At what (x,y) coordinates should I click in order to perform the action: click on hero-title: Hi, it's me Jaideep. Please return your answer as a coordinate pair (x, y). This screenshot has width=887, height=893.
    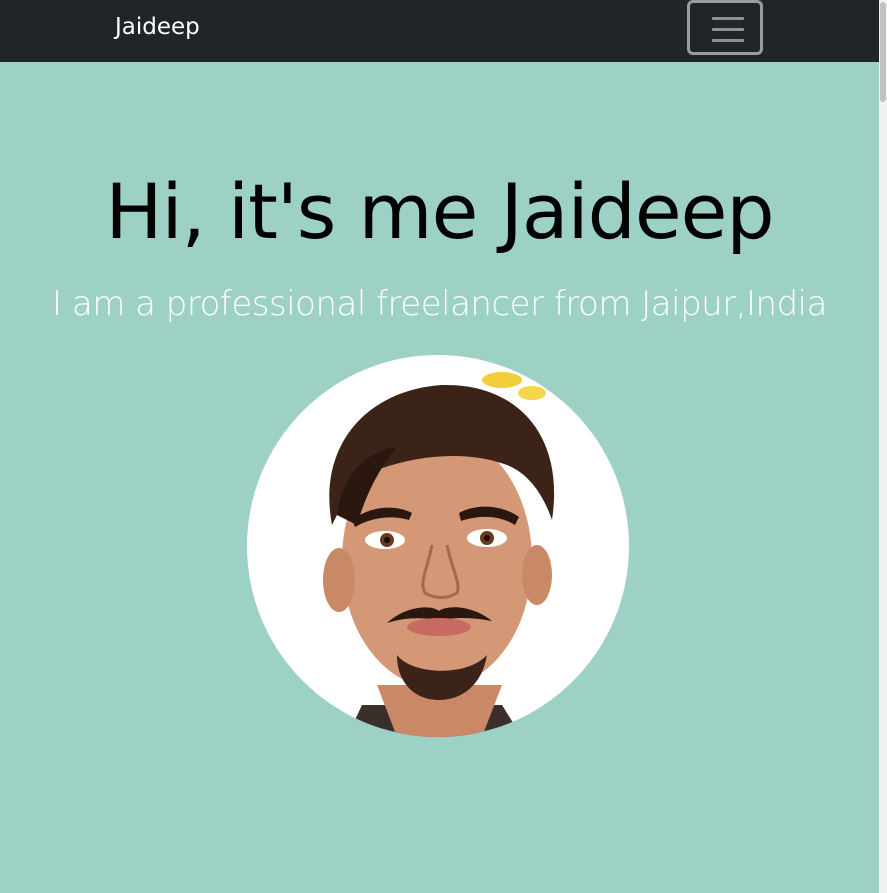
    Looking at the image, I should click on (439, 211).